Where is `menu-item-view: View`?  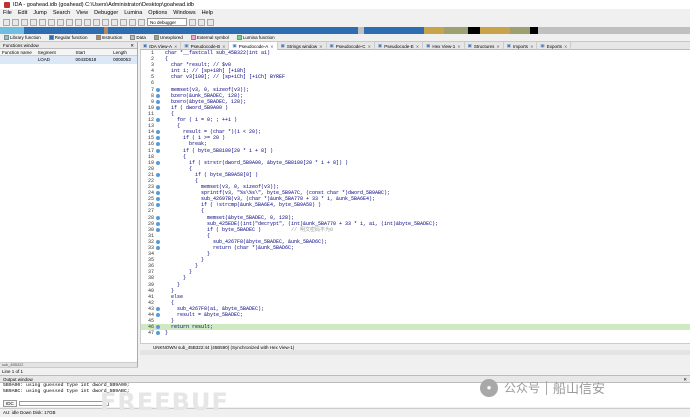
menu-item-view: View is located at coordinates (82, 13).